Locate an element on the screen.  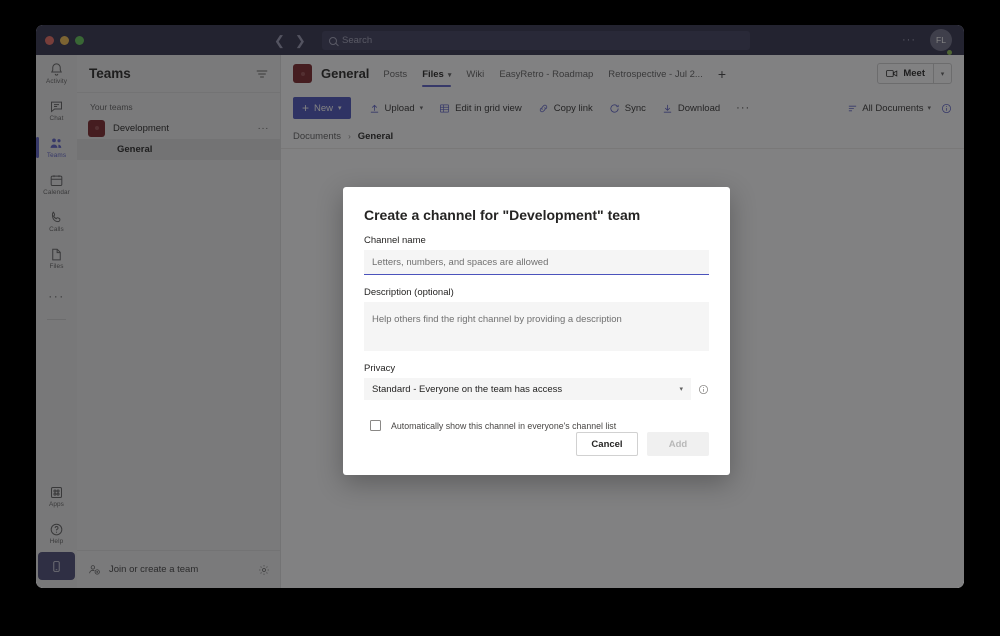
chevron-down-icon: ▾ is located at coordinates (681, 389).